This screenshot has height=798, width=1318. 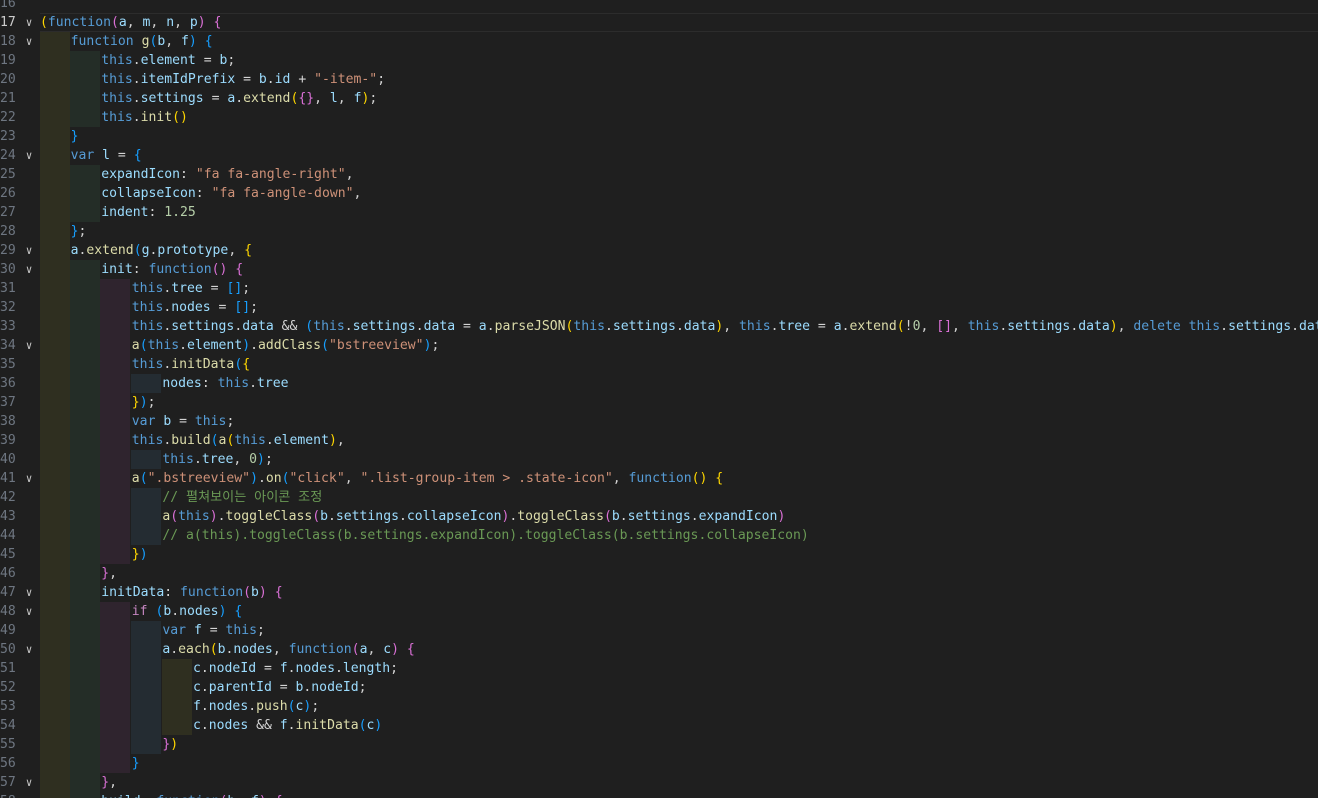 I want to click on code-line: 23}, so click(x=659, y=136).